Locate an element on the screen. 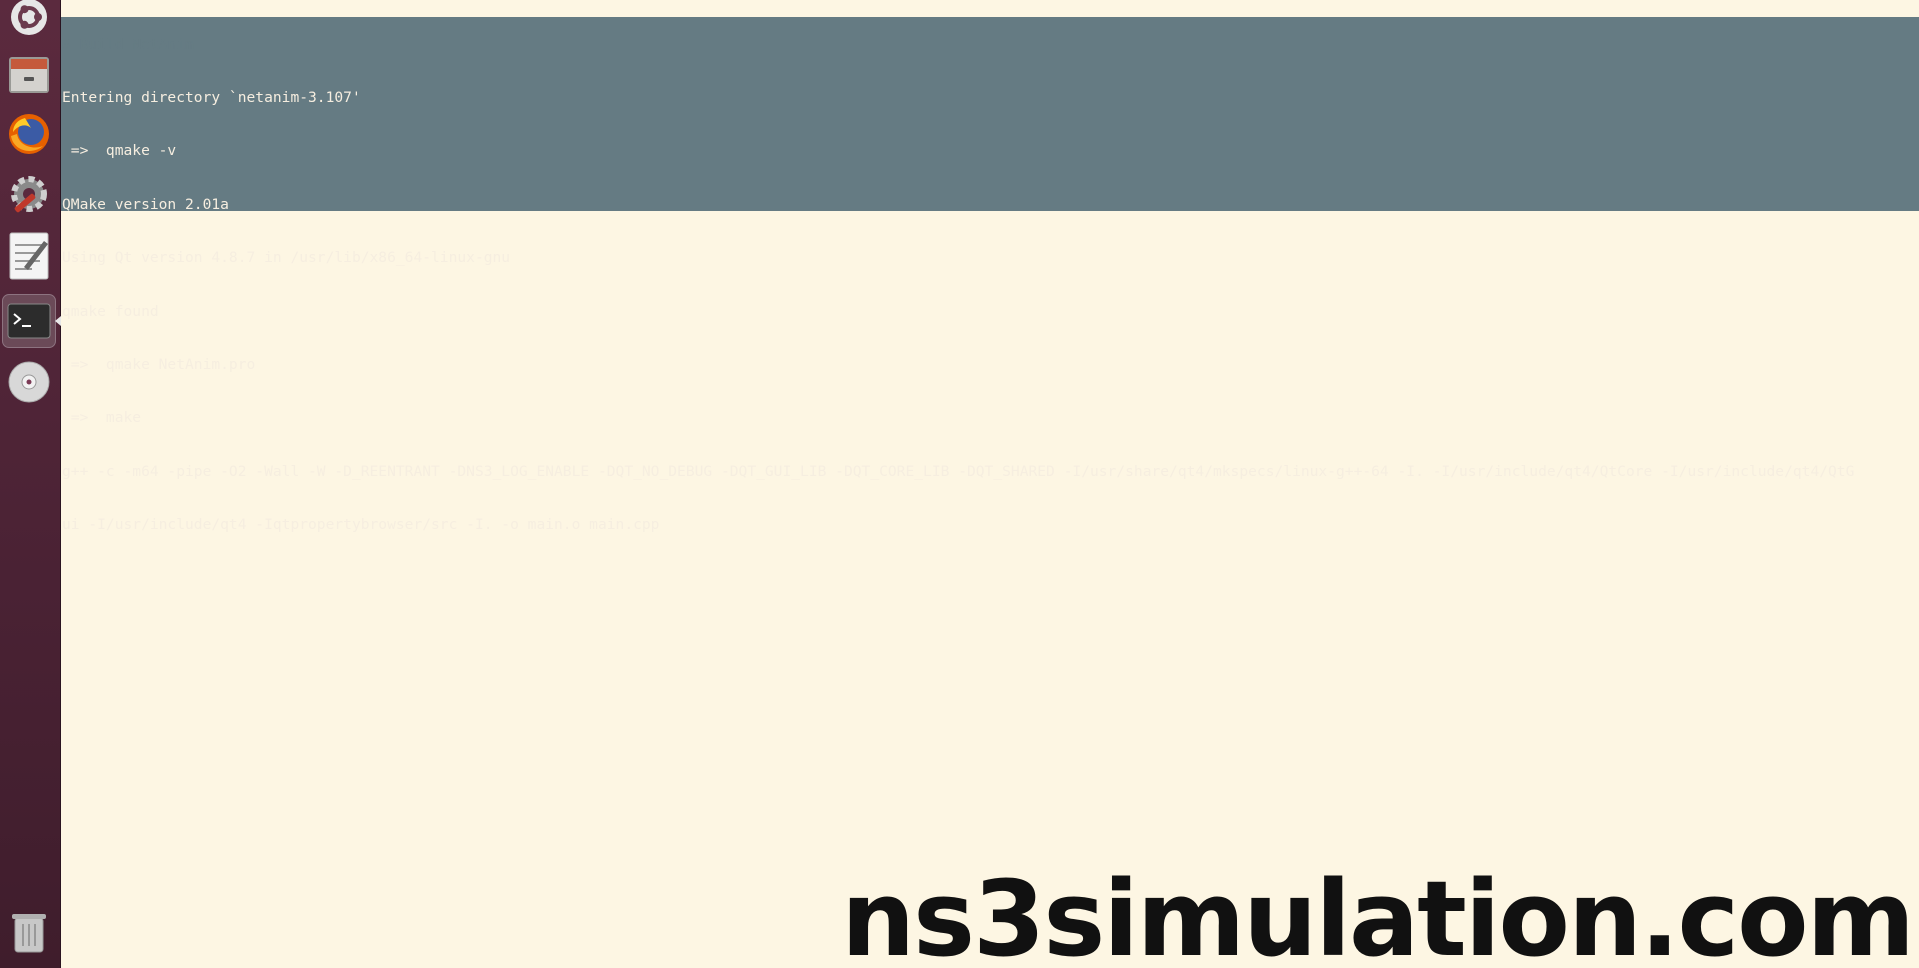 The height and width of the screenshot is (968, 1919). terminal-icon is located at coordinates (29, 321).